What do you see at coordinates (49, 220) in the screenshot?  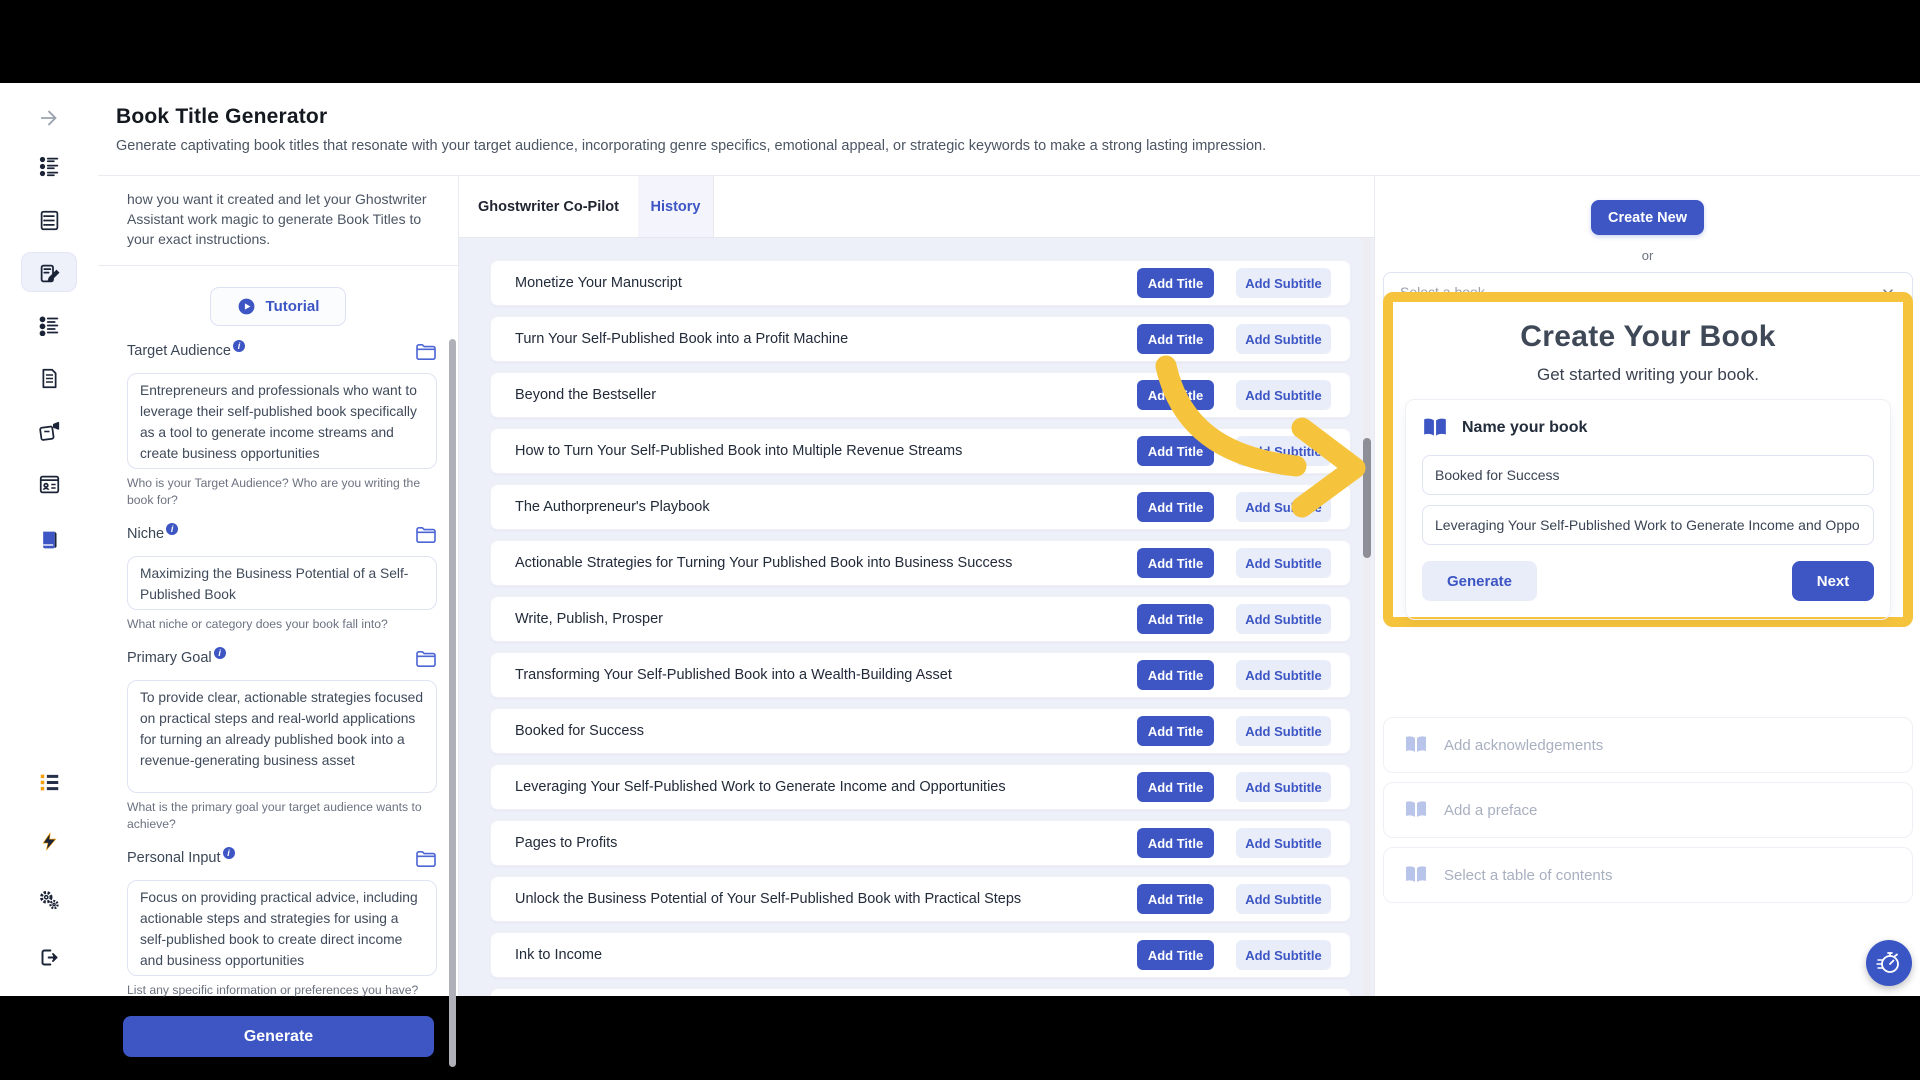 I see `book-details-icon` at bounding box center [49, 220].